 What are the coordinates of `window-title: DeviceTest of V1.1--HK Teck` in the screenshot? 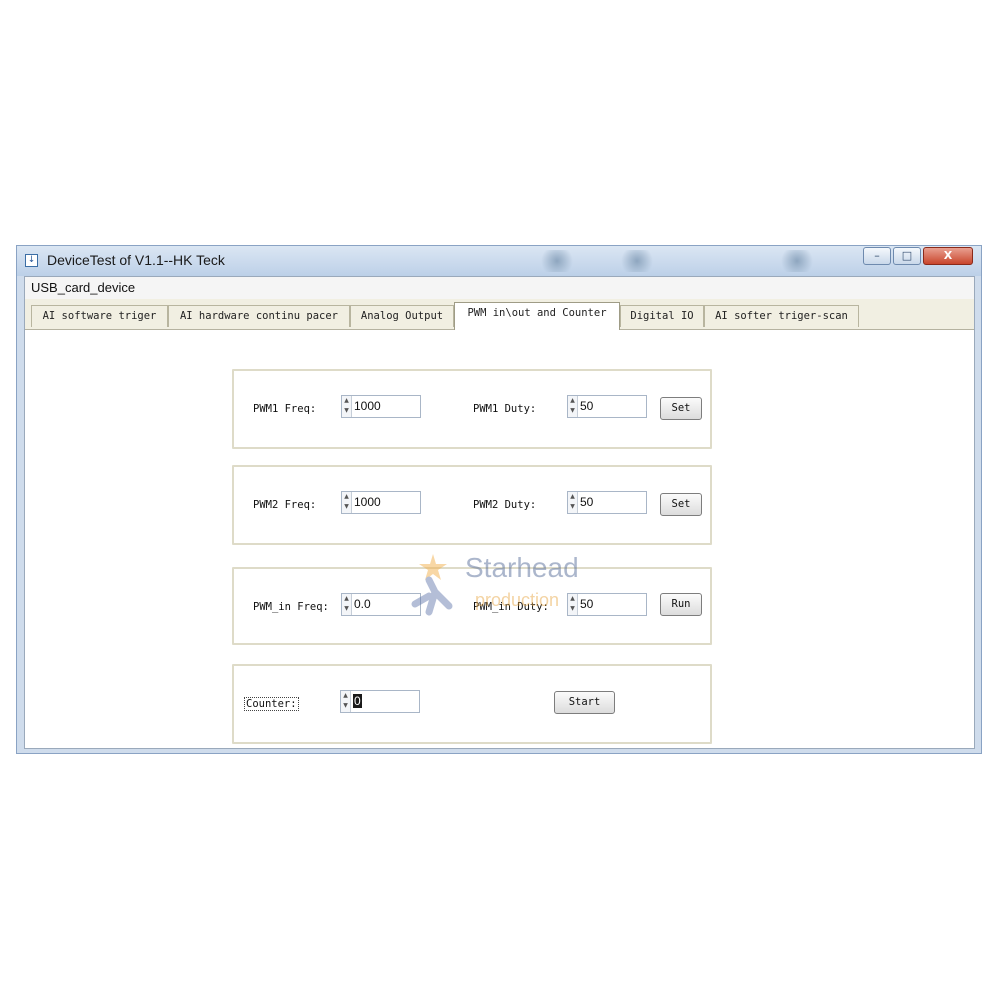 It's located at (136, 260).